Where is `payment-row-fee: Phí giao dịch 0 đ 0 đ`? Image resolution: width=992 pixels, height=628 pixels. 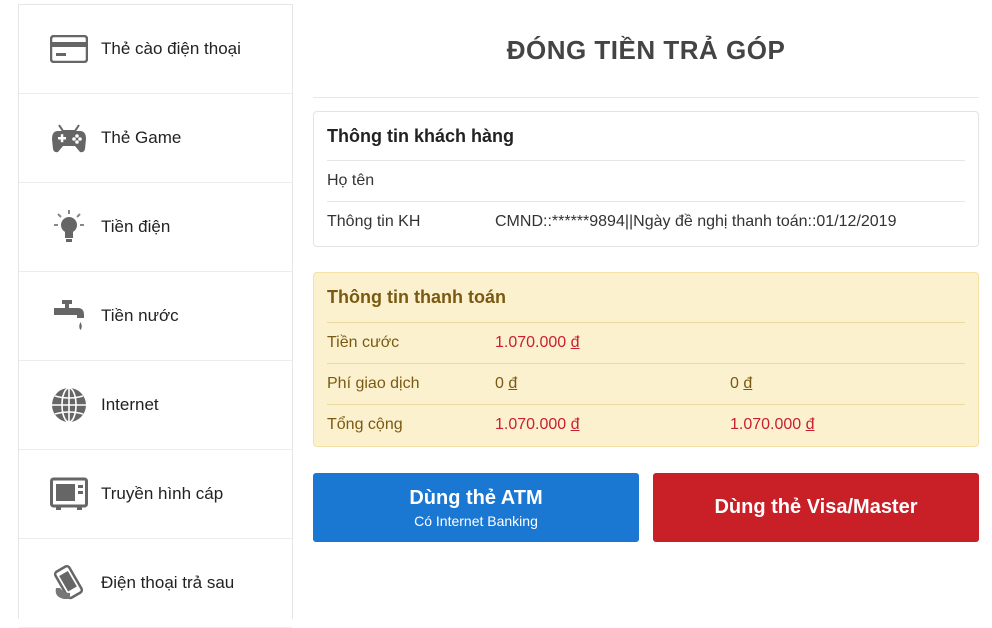
payment-row-fee: Phí giao dịch 0 đ 0 đ is located at coordinates (646, 384).